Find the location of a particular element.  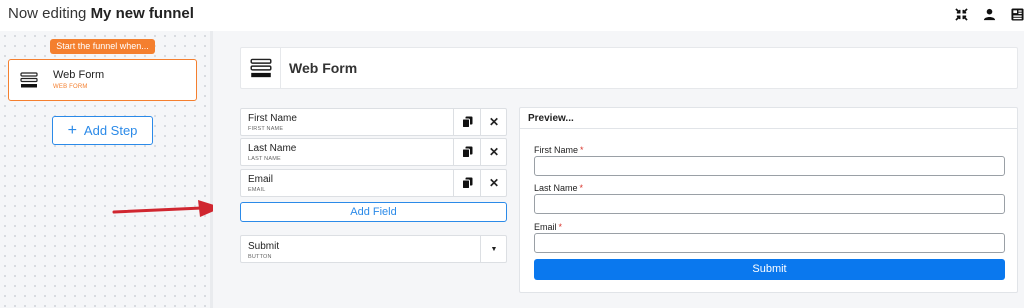

add-step-label: Add Step is located at coordinates (110, 130).